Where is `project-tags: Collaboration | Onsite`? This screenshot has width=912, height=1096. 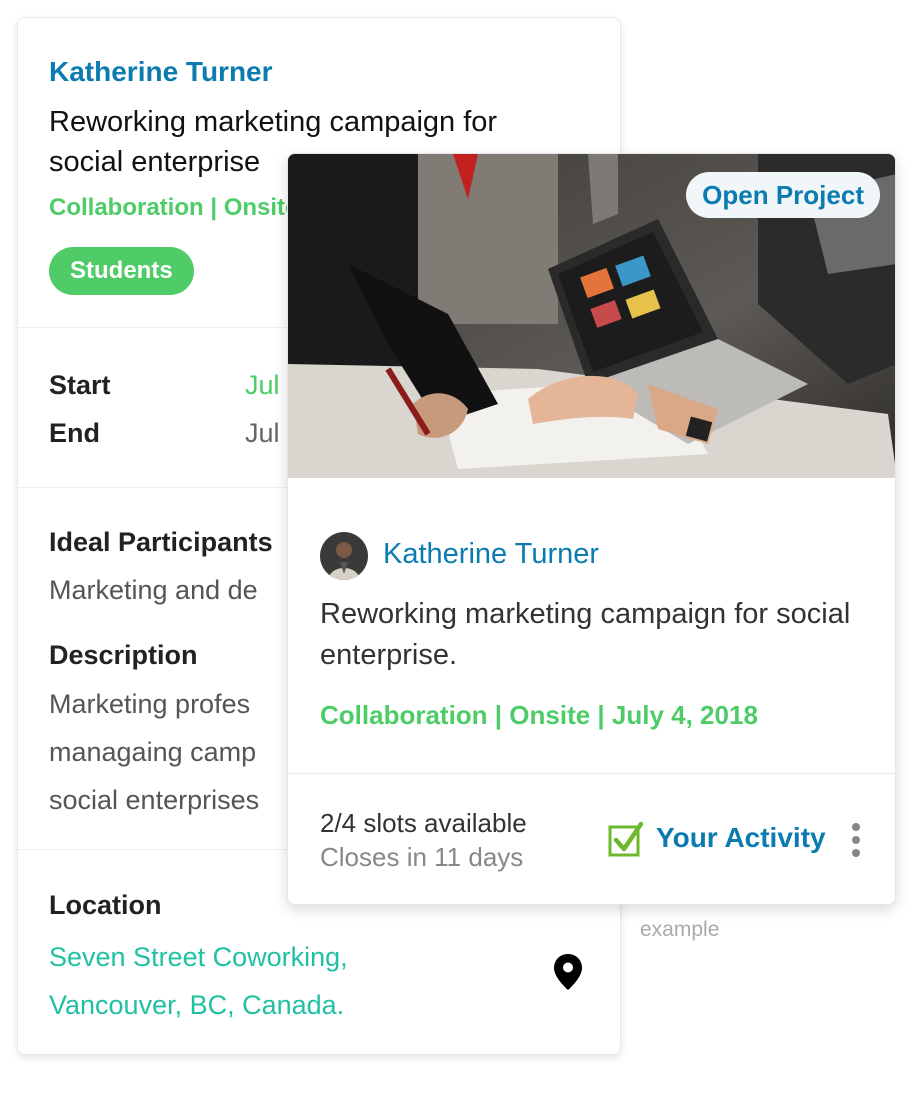
project-tags: Collaboration | Onsite is located at coordinates (174, 207).